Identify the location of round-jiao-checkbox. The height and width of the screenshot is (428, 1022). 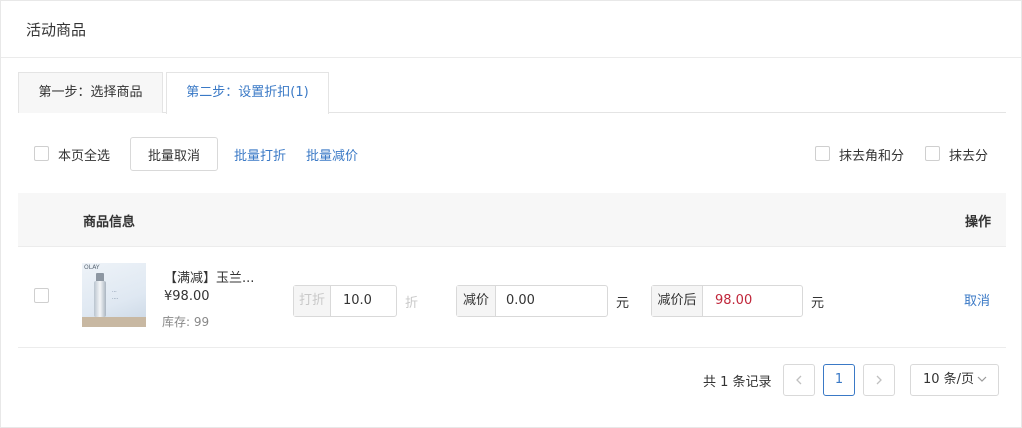
(822, 153).